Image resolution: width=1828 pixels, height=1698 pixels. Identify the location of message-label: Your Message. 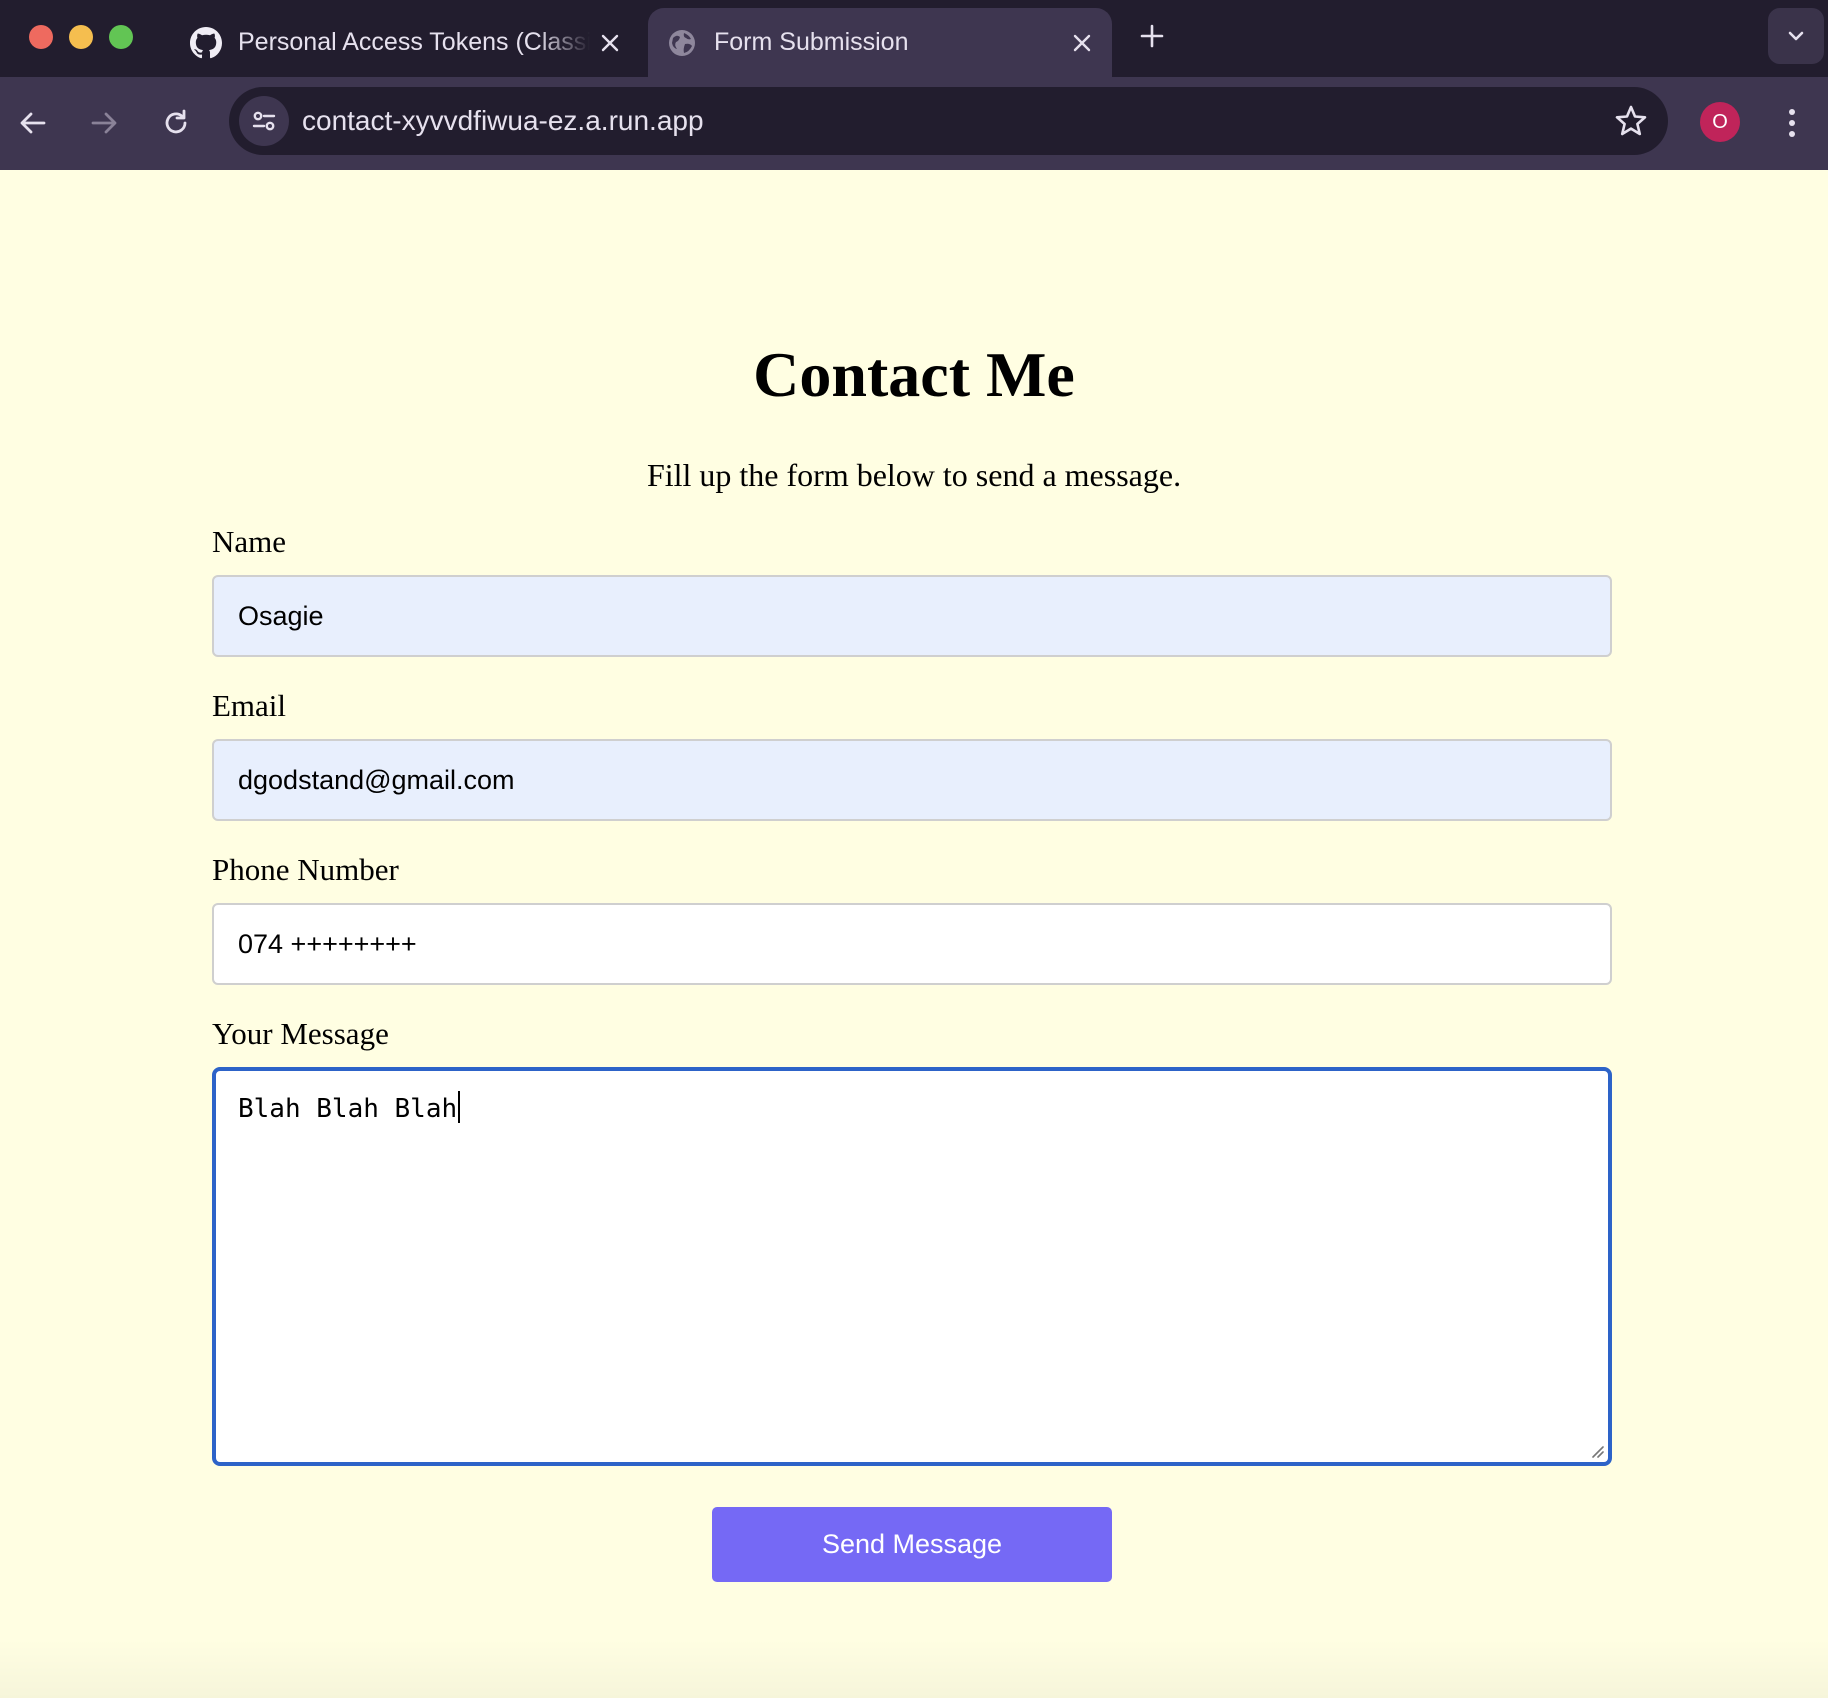
(300, 1033).